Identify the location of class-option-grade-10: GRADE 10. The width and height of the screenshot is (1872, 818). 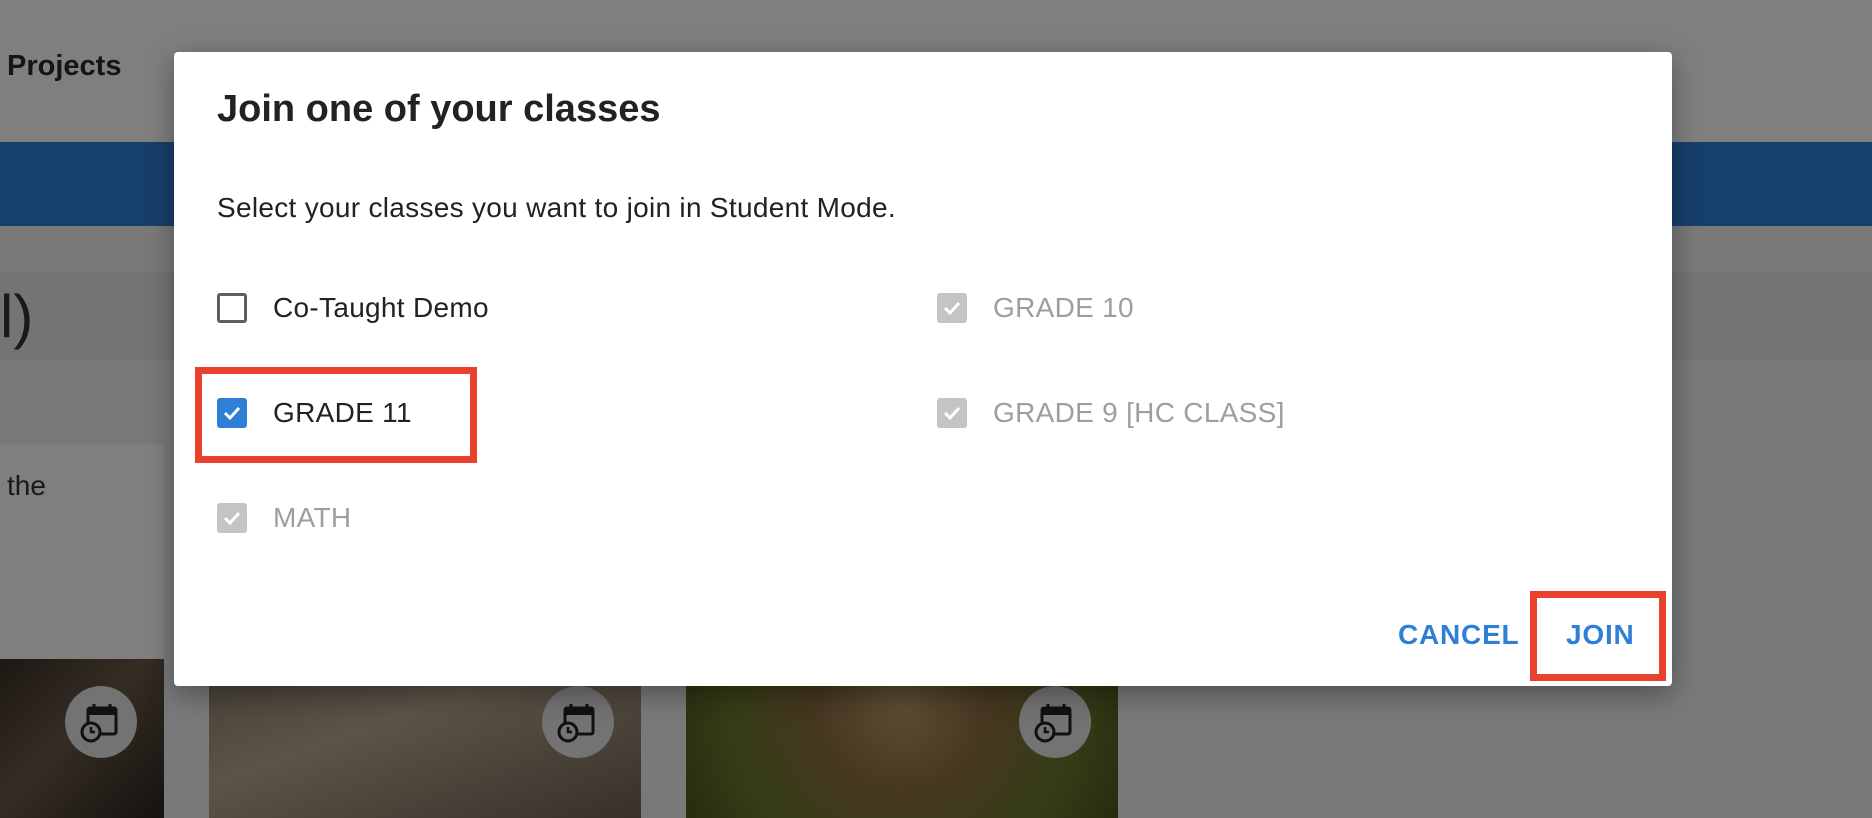
(1035, 308).